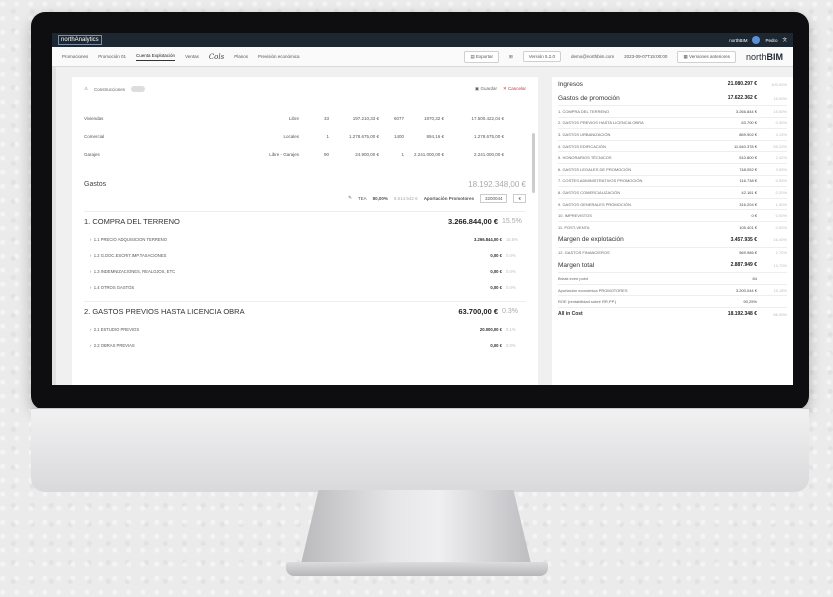 The height and width of the screenshot is (597, 833). Describe the element at coordinates (672, 98) in the screenshot. I see `summary-gastos: Gastos de promoción 17.622.362 € 15.00%` at that location.